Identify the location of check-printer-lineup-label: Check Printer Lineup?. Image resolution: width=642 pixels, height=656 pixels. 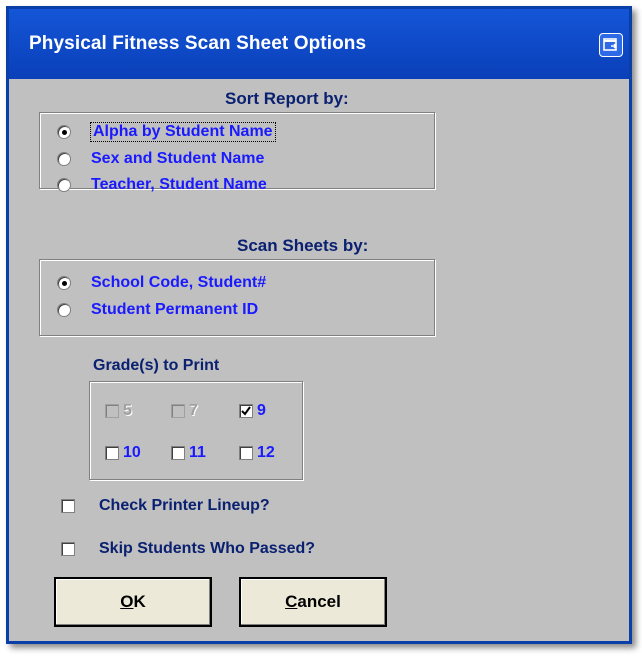
(184, 506).